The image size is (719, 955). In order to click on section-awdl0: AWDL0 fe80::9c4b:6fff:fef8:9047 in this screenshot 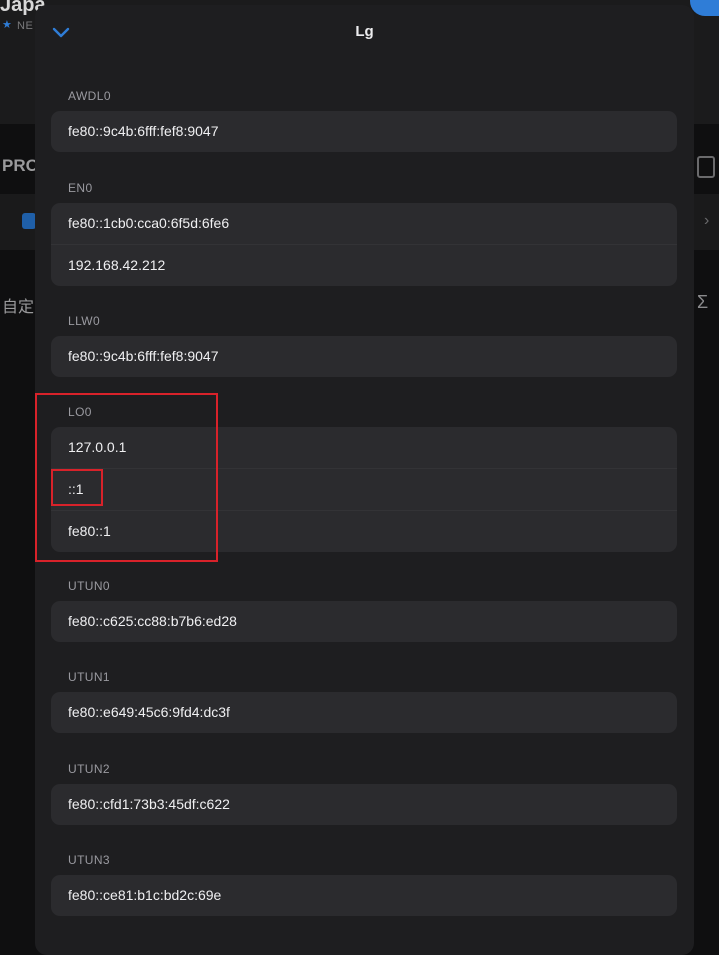, I will do `click(364, 119)`.